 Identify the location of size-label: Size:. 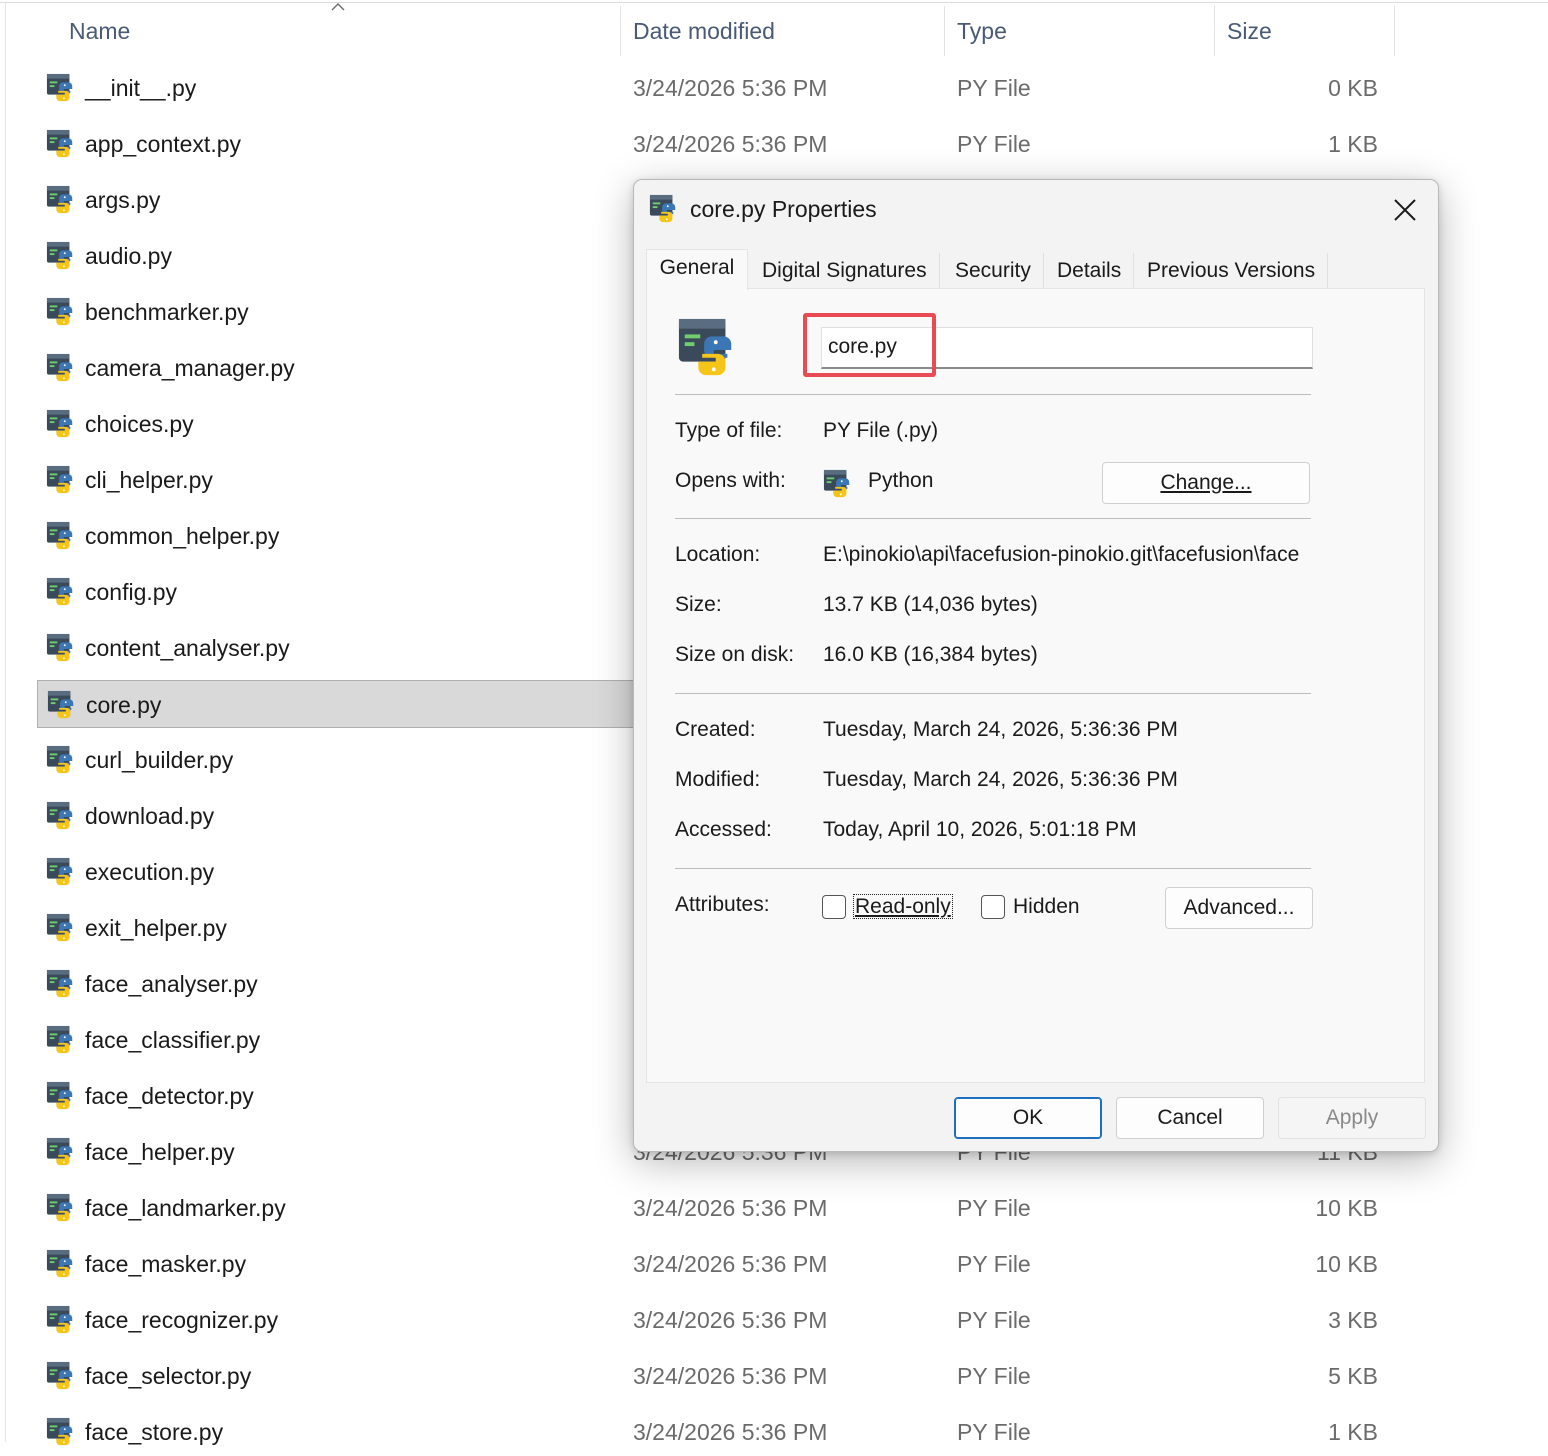
(698, 604).